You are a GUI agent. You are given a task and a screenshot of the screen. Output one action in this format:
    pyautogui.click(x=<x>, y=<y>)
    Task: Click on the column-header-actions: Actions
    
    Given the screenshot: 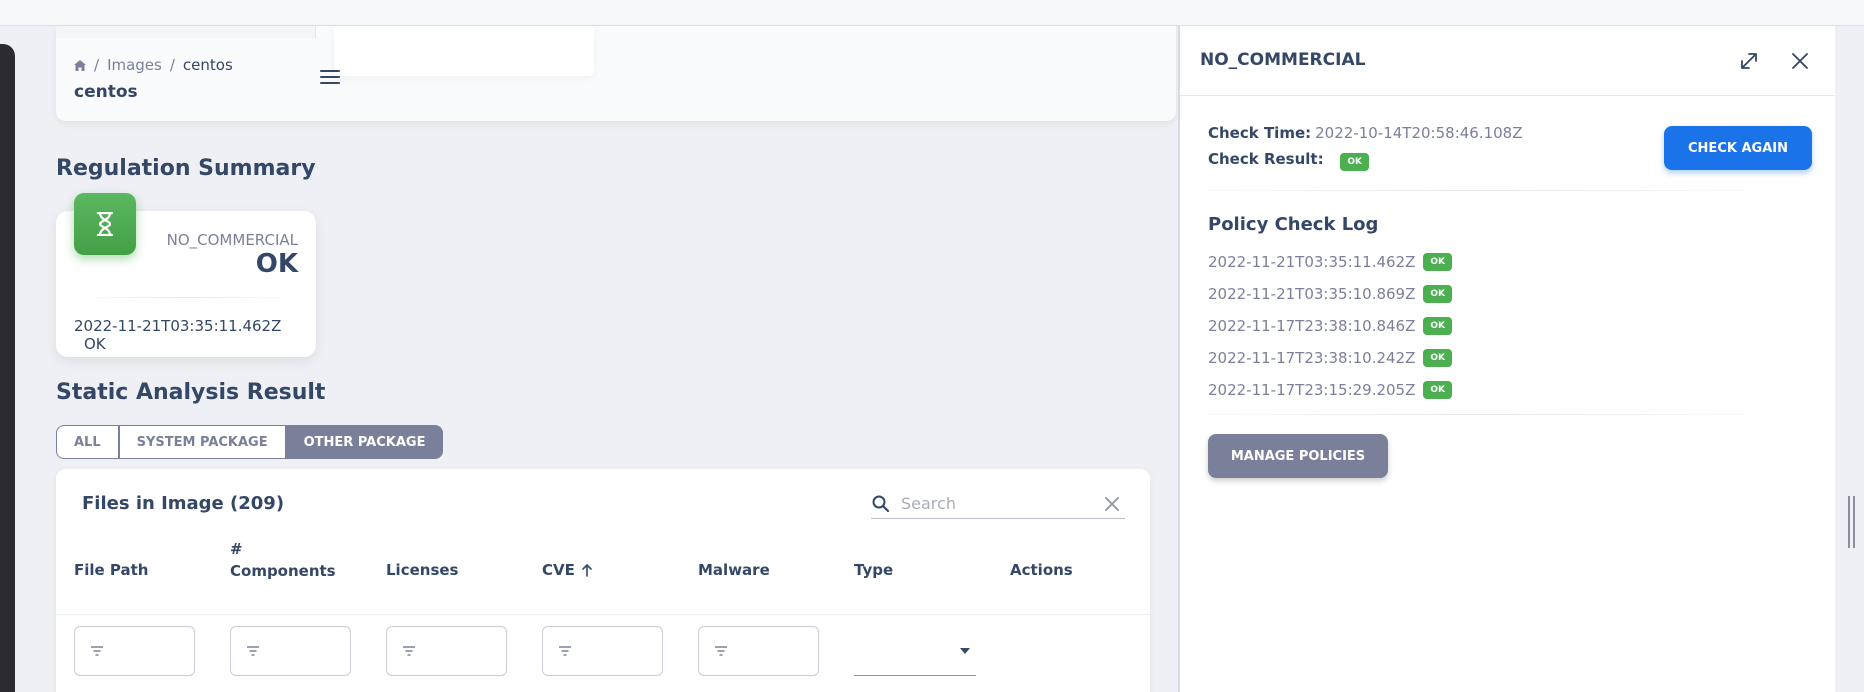 What is the action you would take?
    pyautogui.click(x=1041, y=570)
    